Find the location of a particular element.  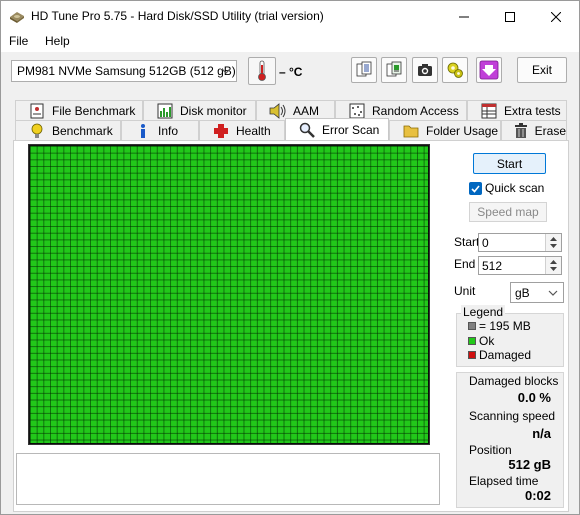

menu-file: File is located at coordinates (18, 41).